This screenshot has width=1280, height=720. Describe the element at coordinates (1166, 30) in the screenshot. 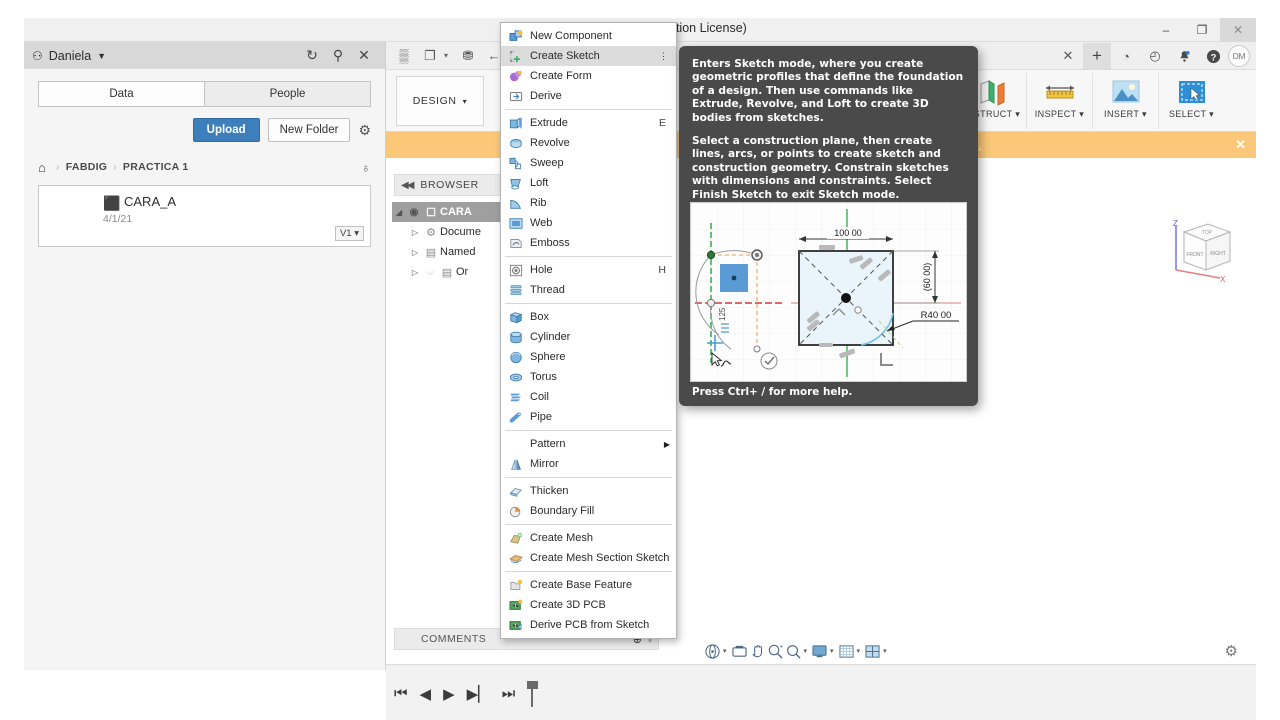

I see `minimize-button: –` at that location.